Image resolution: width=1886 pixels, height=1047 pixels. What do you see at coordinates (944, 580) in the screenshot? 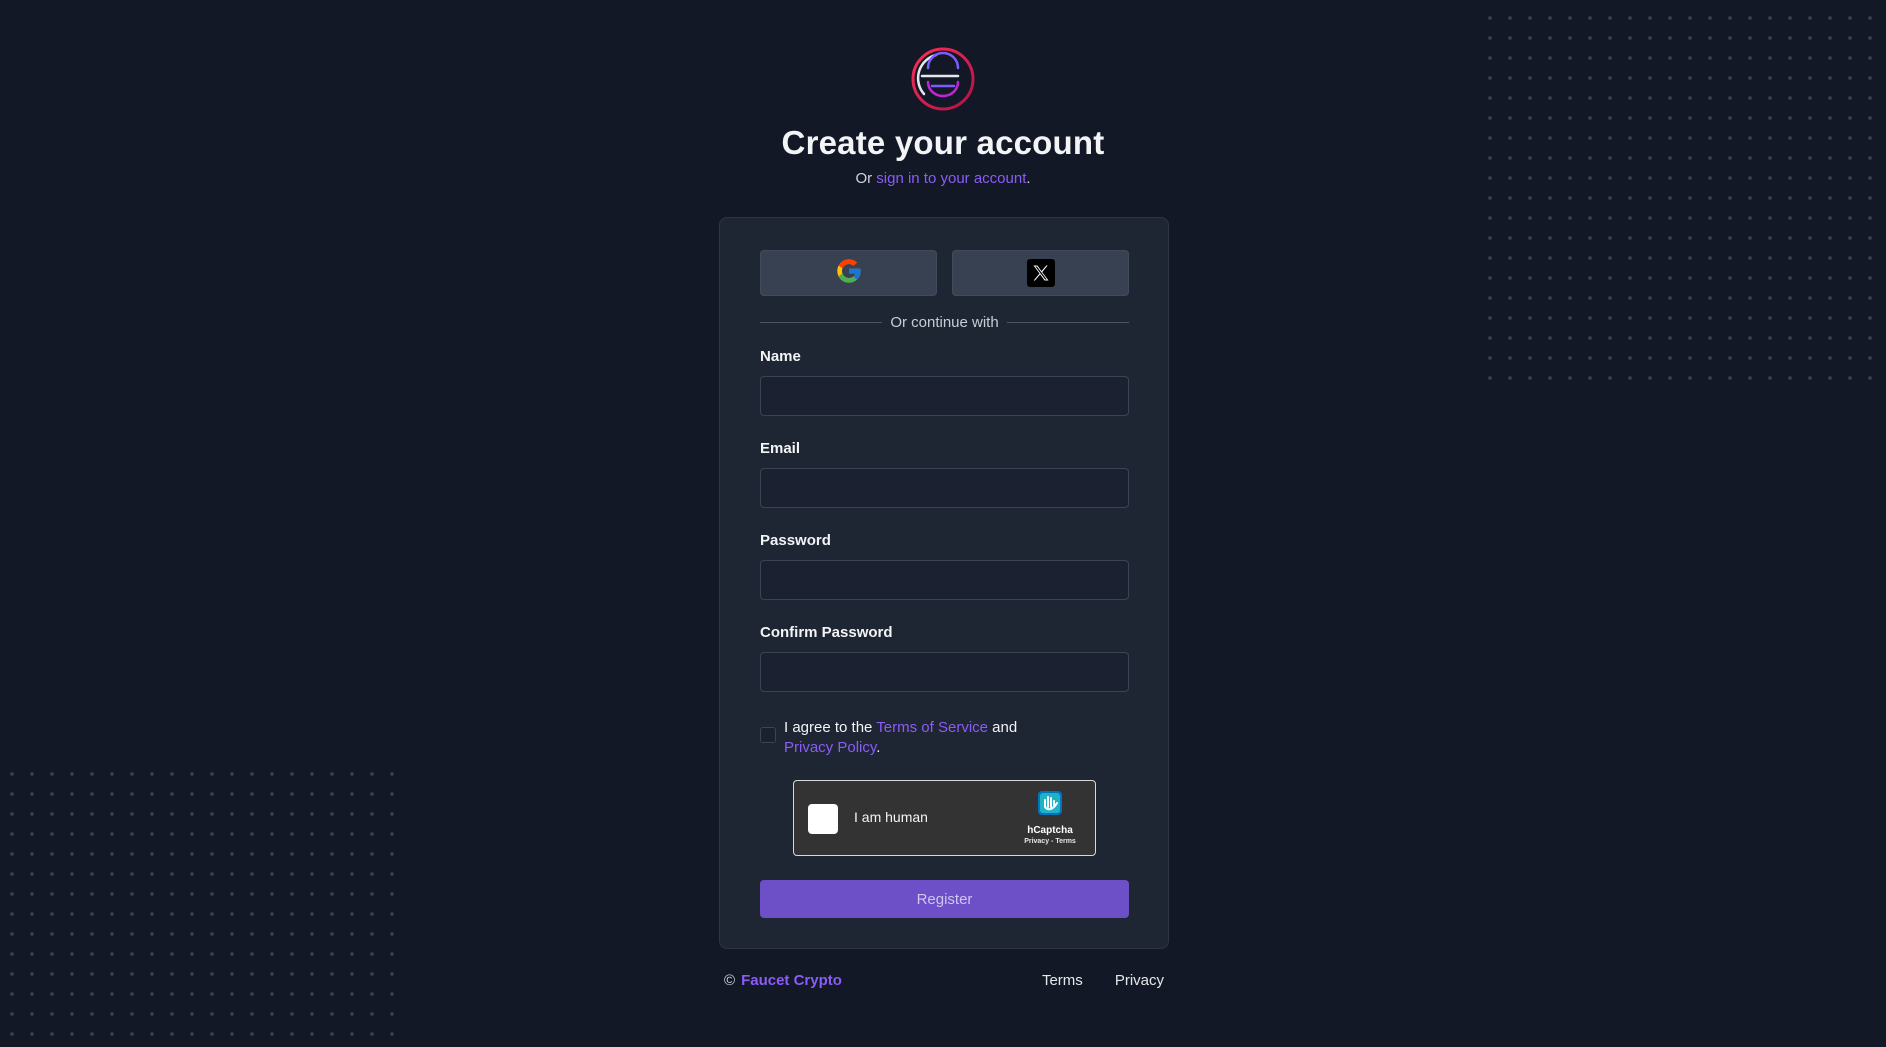
I see `password-input` at bounding box center [944, 580].